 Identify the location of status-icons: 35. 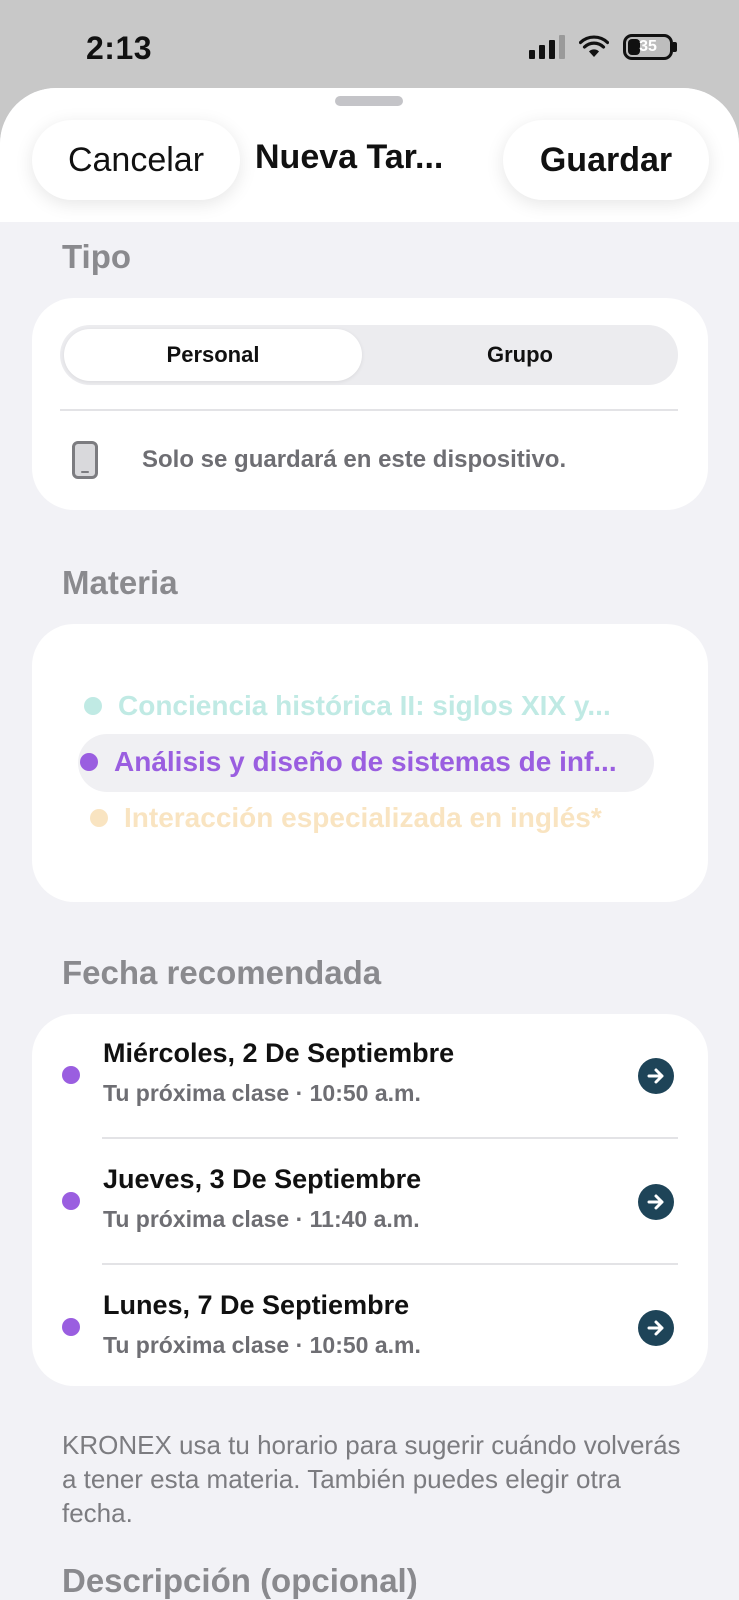
(603, 47).